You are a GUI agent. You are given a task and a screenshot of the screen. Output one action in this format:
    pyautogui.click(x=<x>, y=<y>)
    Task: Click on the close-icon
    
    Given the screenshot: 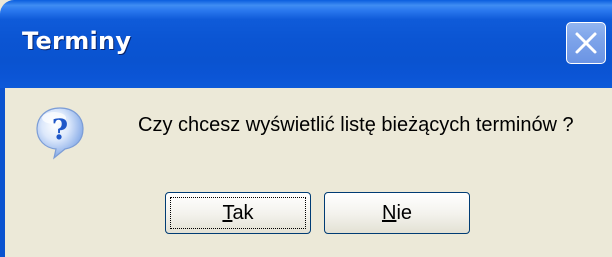 What is the action you would take?
    pyautogui.click(x=586, y=43)
    